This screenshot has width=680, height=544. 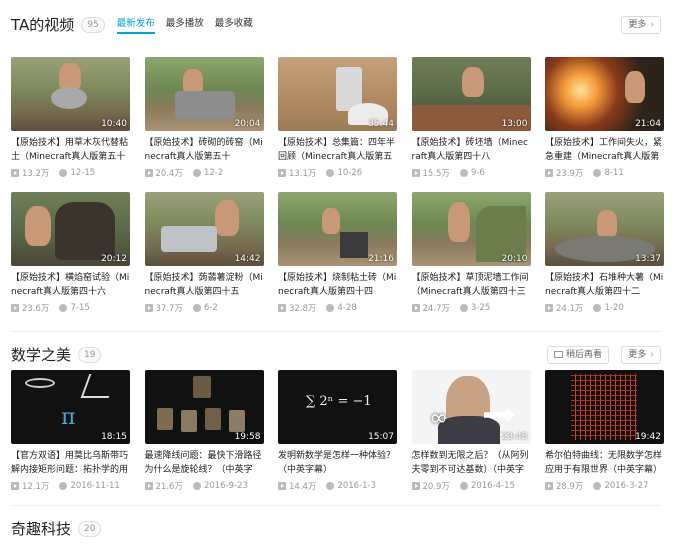 I want to click on video-thumbnail: 35:44, so click(x=337, y=94).